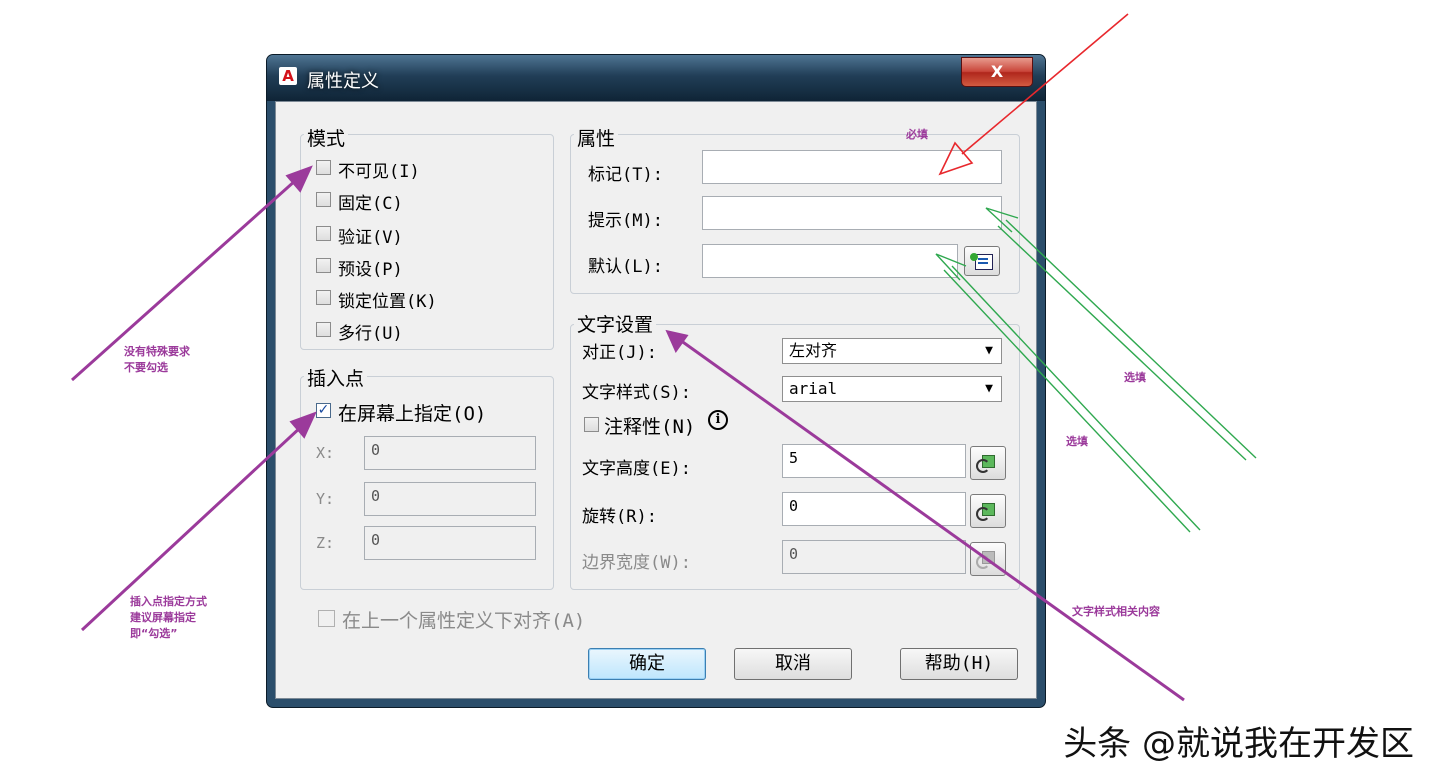  I want to click on text-style-select: arial ▼, so click(892, 389).